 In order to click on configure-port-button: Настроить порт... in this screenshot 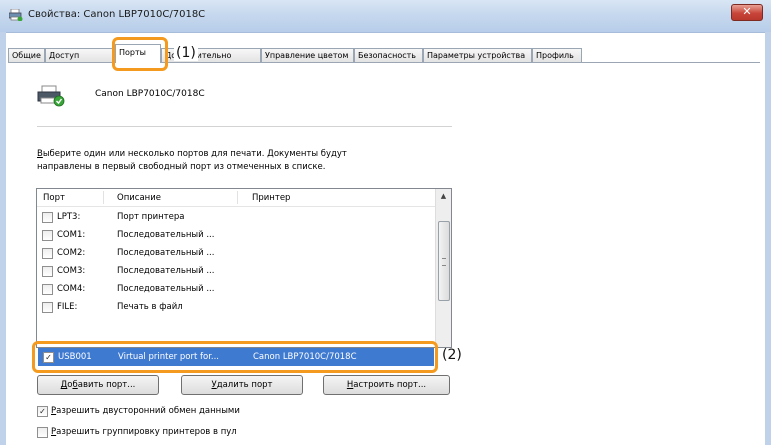, I will do `click(386, 385)`.